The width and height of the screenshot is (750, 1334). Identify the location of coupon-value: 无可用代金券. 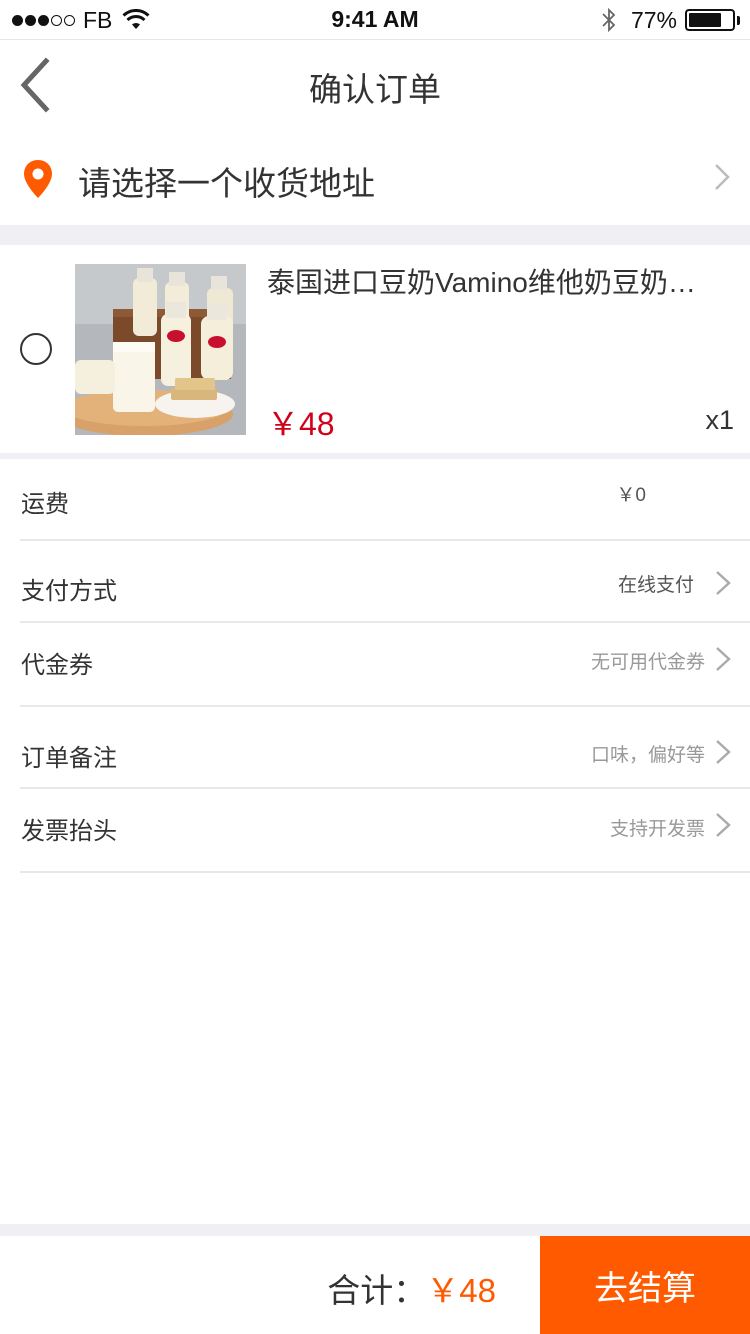
(647, 662).